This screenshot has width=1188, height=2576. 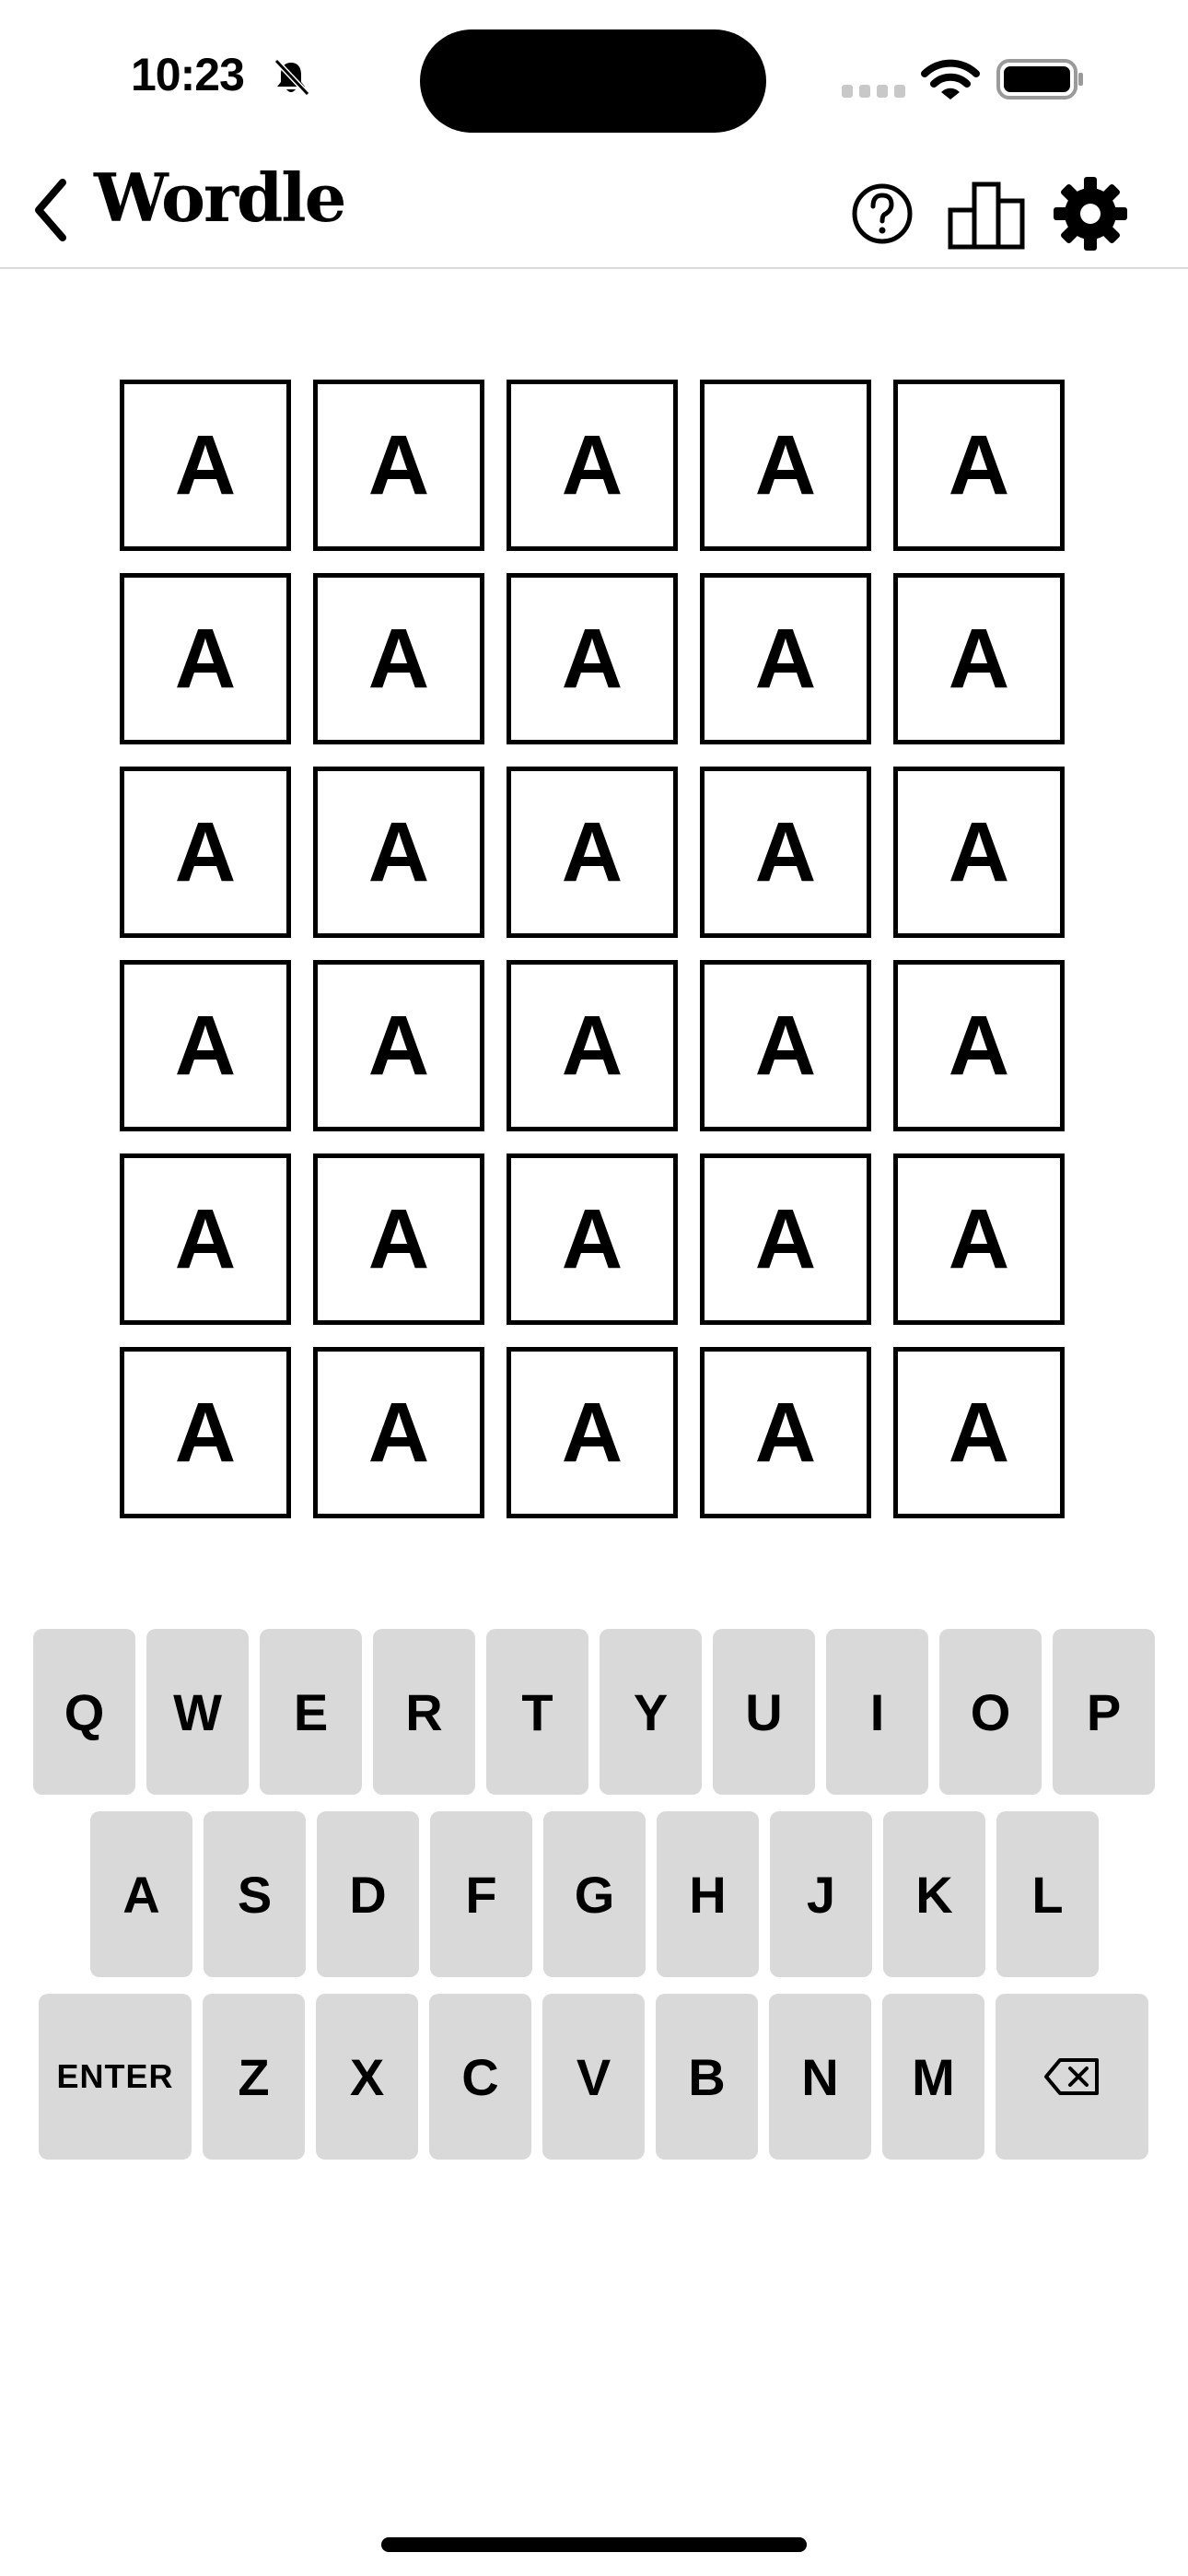 What do you see at coordinates (1104, 1712) in the screenshot?
I see `key-p: P` at bounding box center [1104, 1712].